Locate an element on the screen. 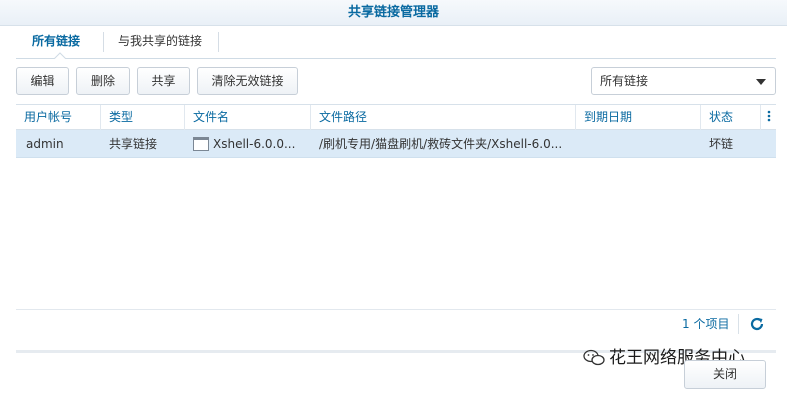 This screenshot has width=787, height=393. edit-button: 编辑 is located at coordinates (42, 81).